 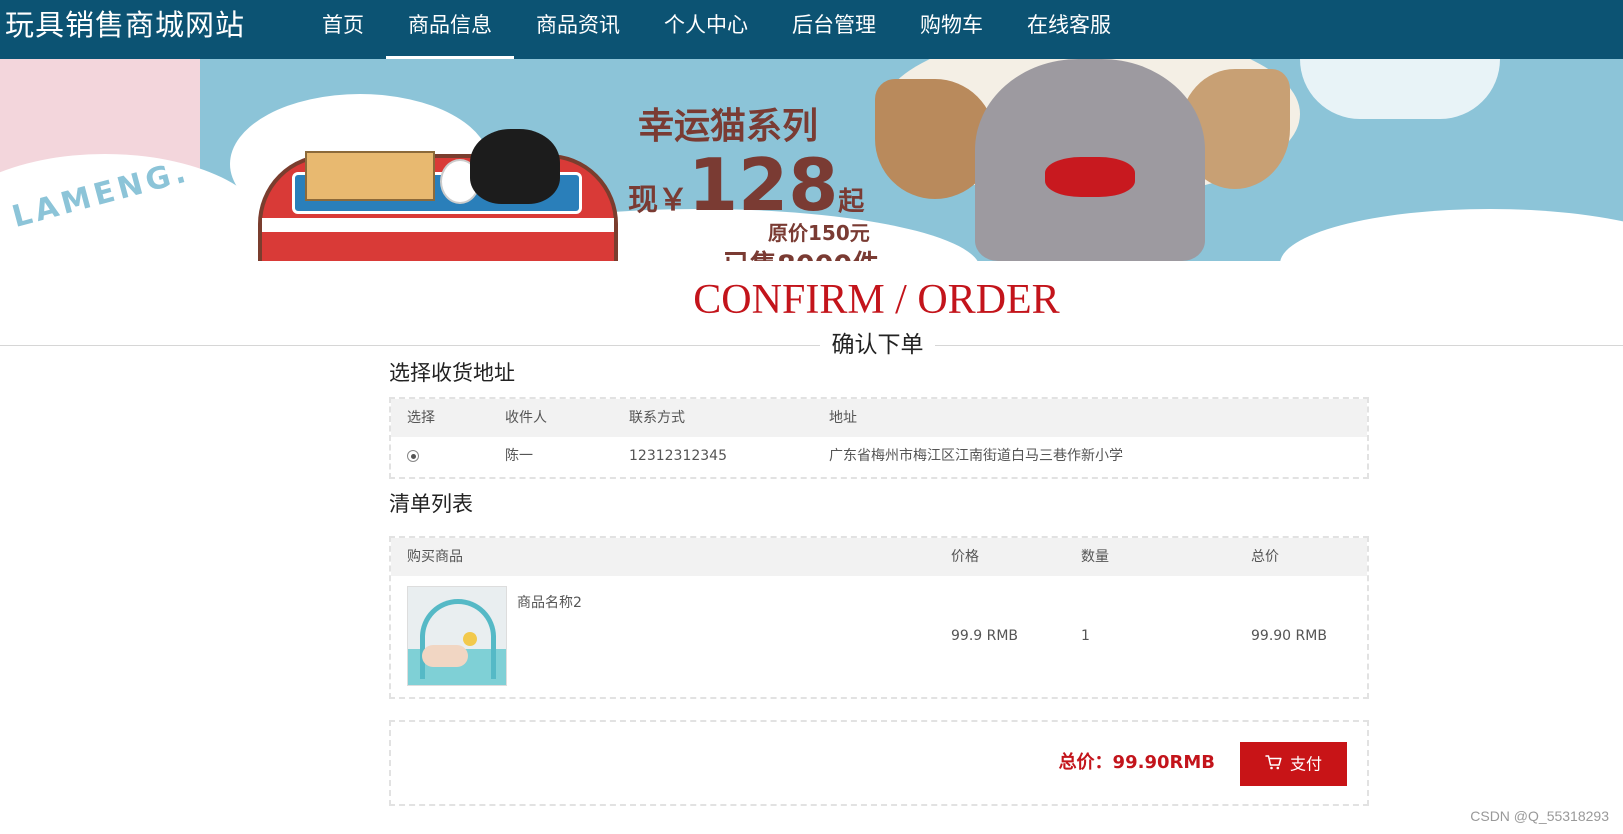 I want to click on page-title-cn: 确认下单, so click(x=877, y=345).